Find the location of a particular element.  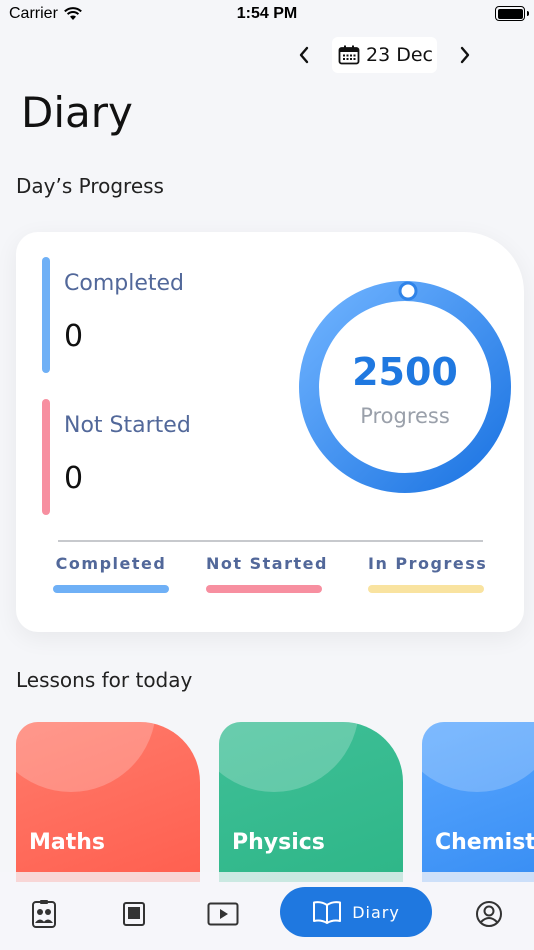

nav-profile is located at coordinates (489, 914).